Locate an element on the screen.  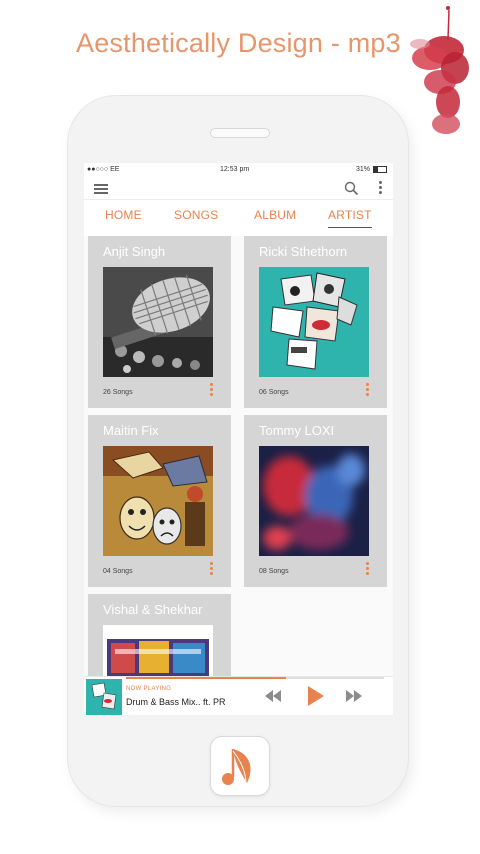
music-note-leaf-icon is located at coordinates (236, 767).